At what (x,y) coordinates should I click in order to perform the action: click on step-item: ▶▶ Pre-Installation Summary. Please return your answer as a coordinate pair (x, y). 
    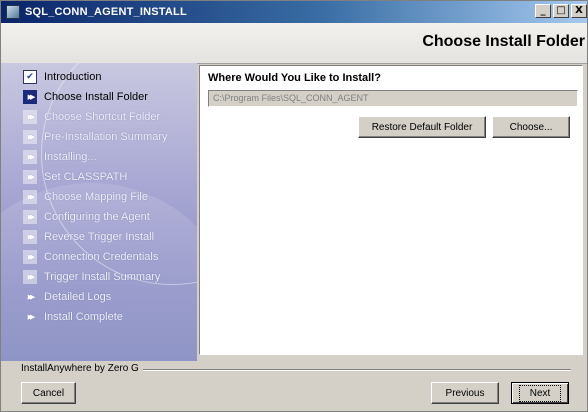
    Looking at the image, I should click on (95, 137).